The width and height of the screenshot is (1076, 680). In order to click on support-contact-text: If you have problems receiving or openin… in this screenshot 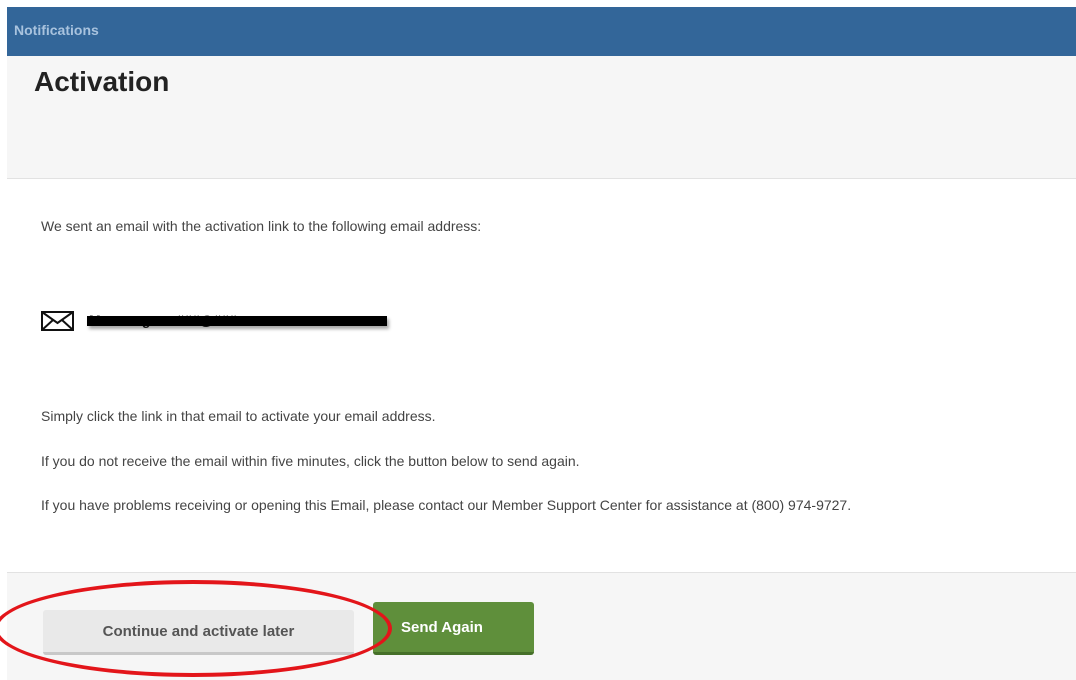, I will do `click(446, 505)`.